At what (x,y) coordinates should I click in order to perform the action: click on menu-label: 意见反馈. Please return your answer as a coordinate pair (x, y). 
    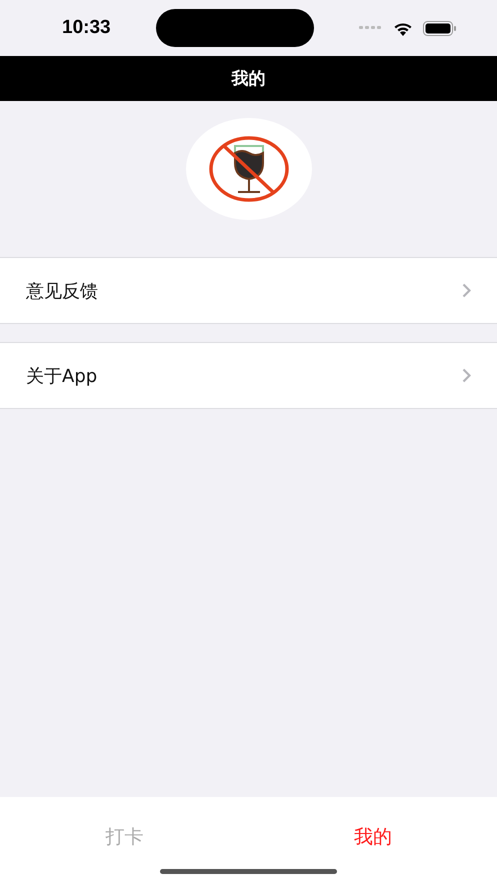
    Looking at the image, I should click on (62, 291).